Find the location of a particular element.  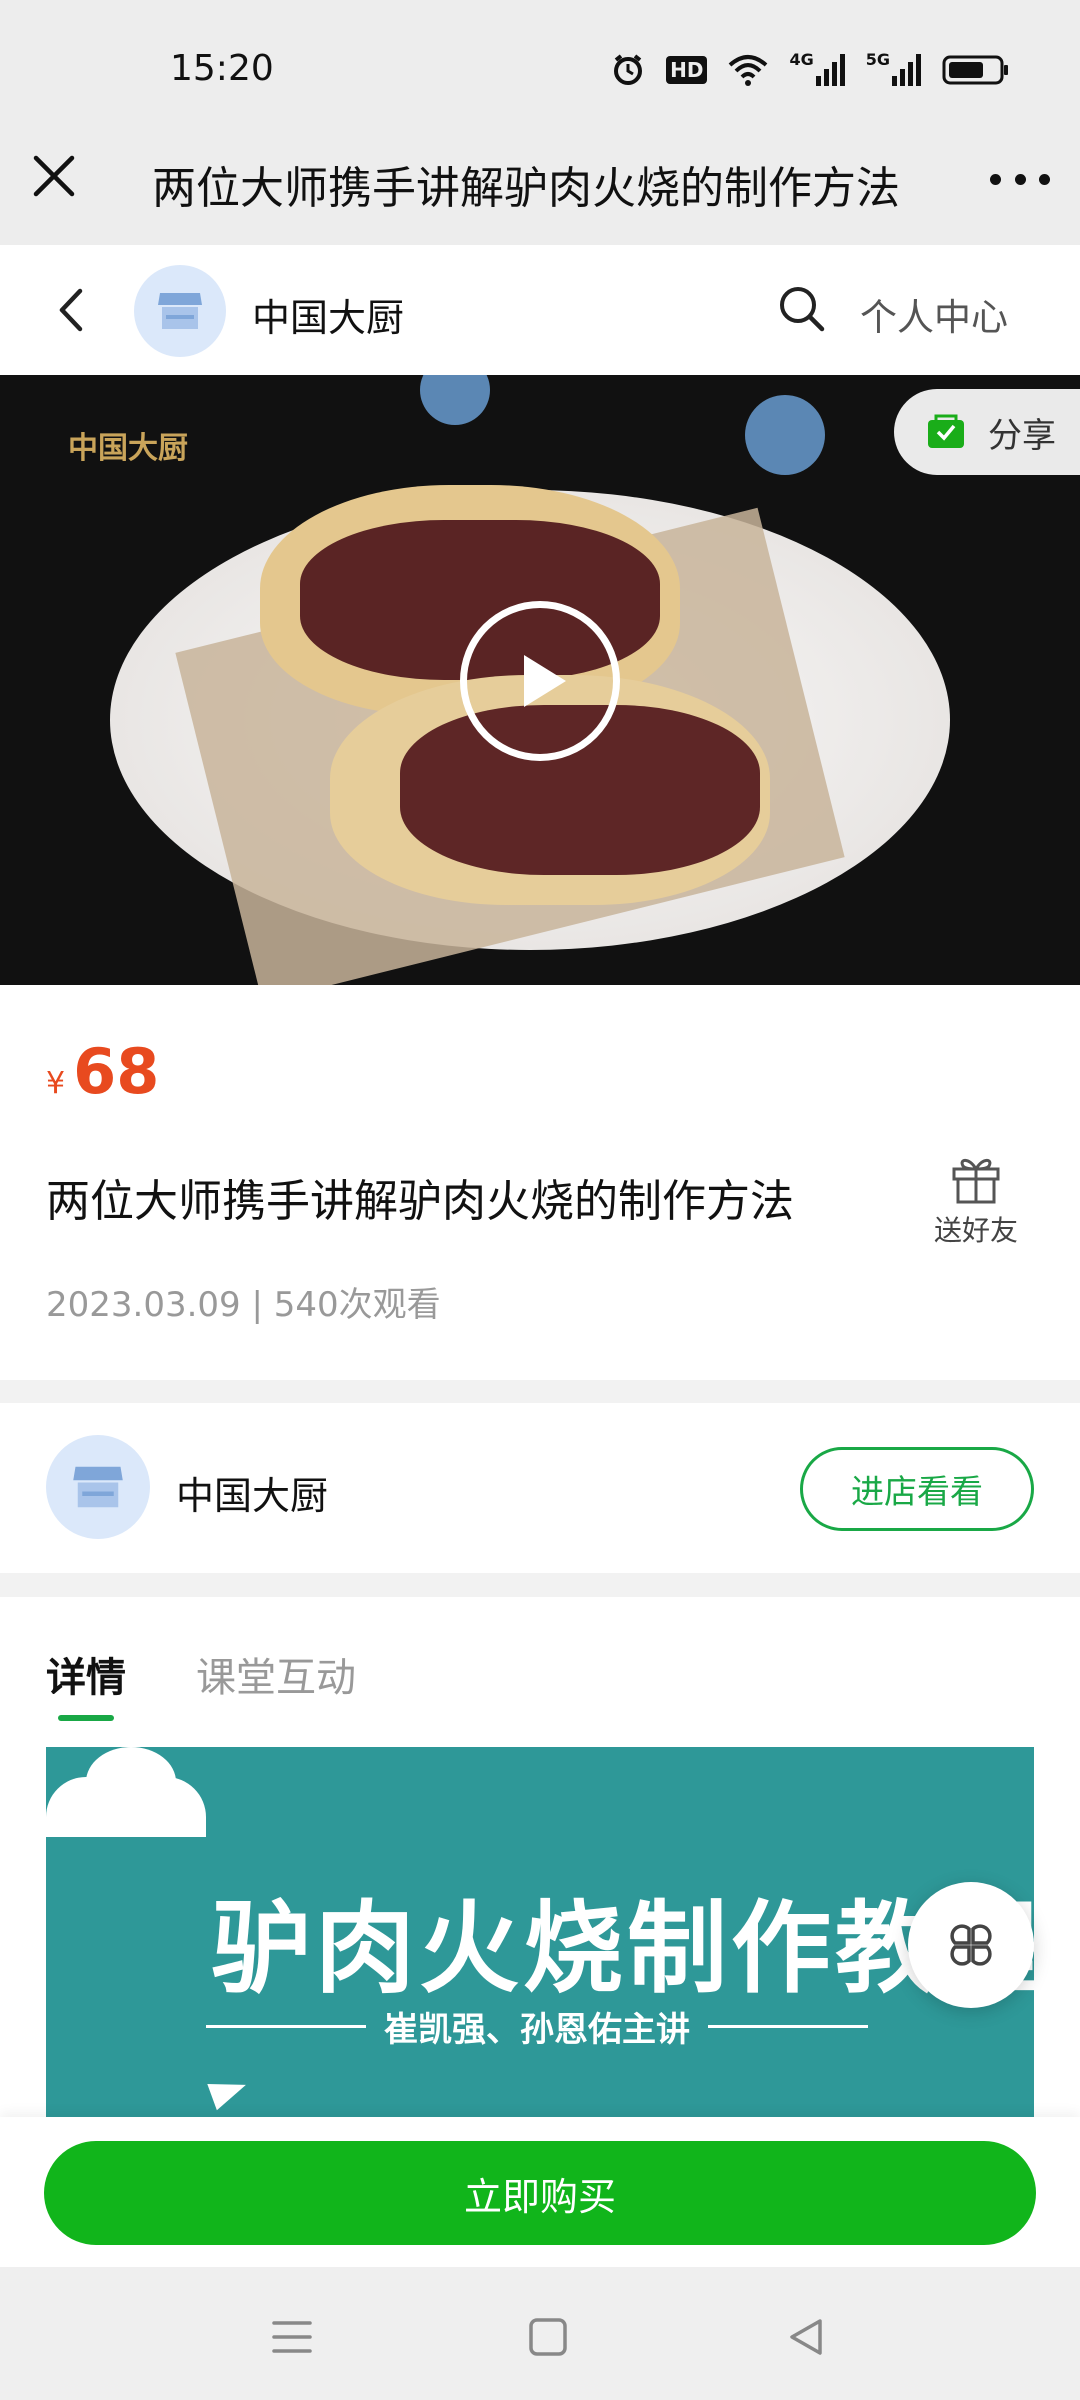

home-square-icon is located at coordinates (548, 2337).